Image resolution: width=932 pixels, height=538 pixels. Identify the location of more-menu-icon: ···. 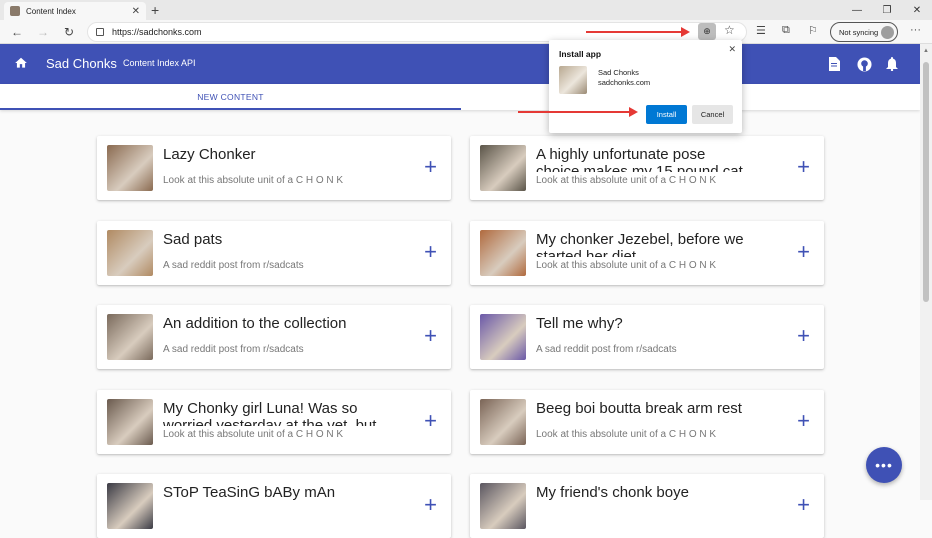
(915, 30).